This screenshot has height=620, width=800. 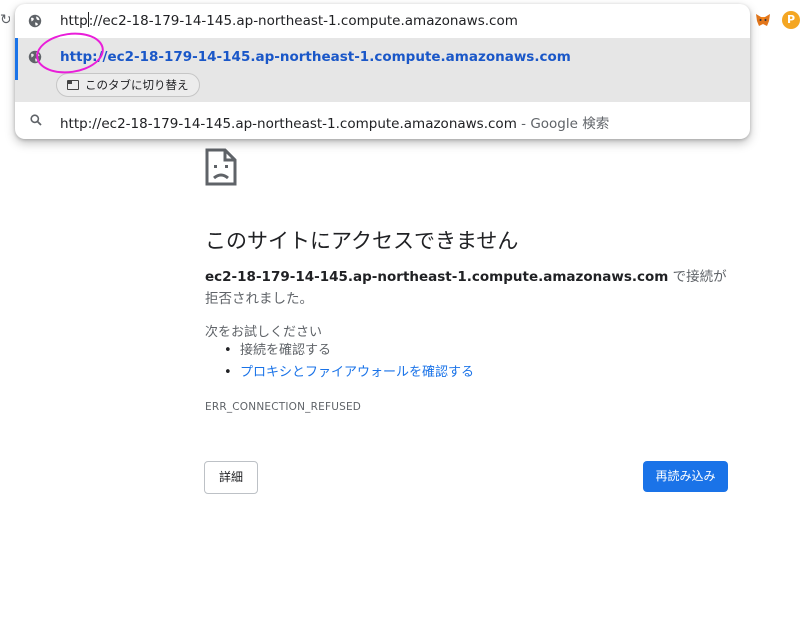 What do you see at coordinates (5, 20) in the screenshot?
I see `reload-icon: ↻` at bounding box center [5, 20].